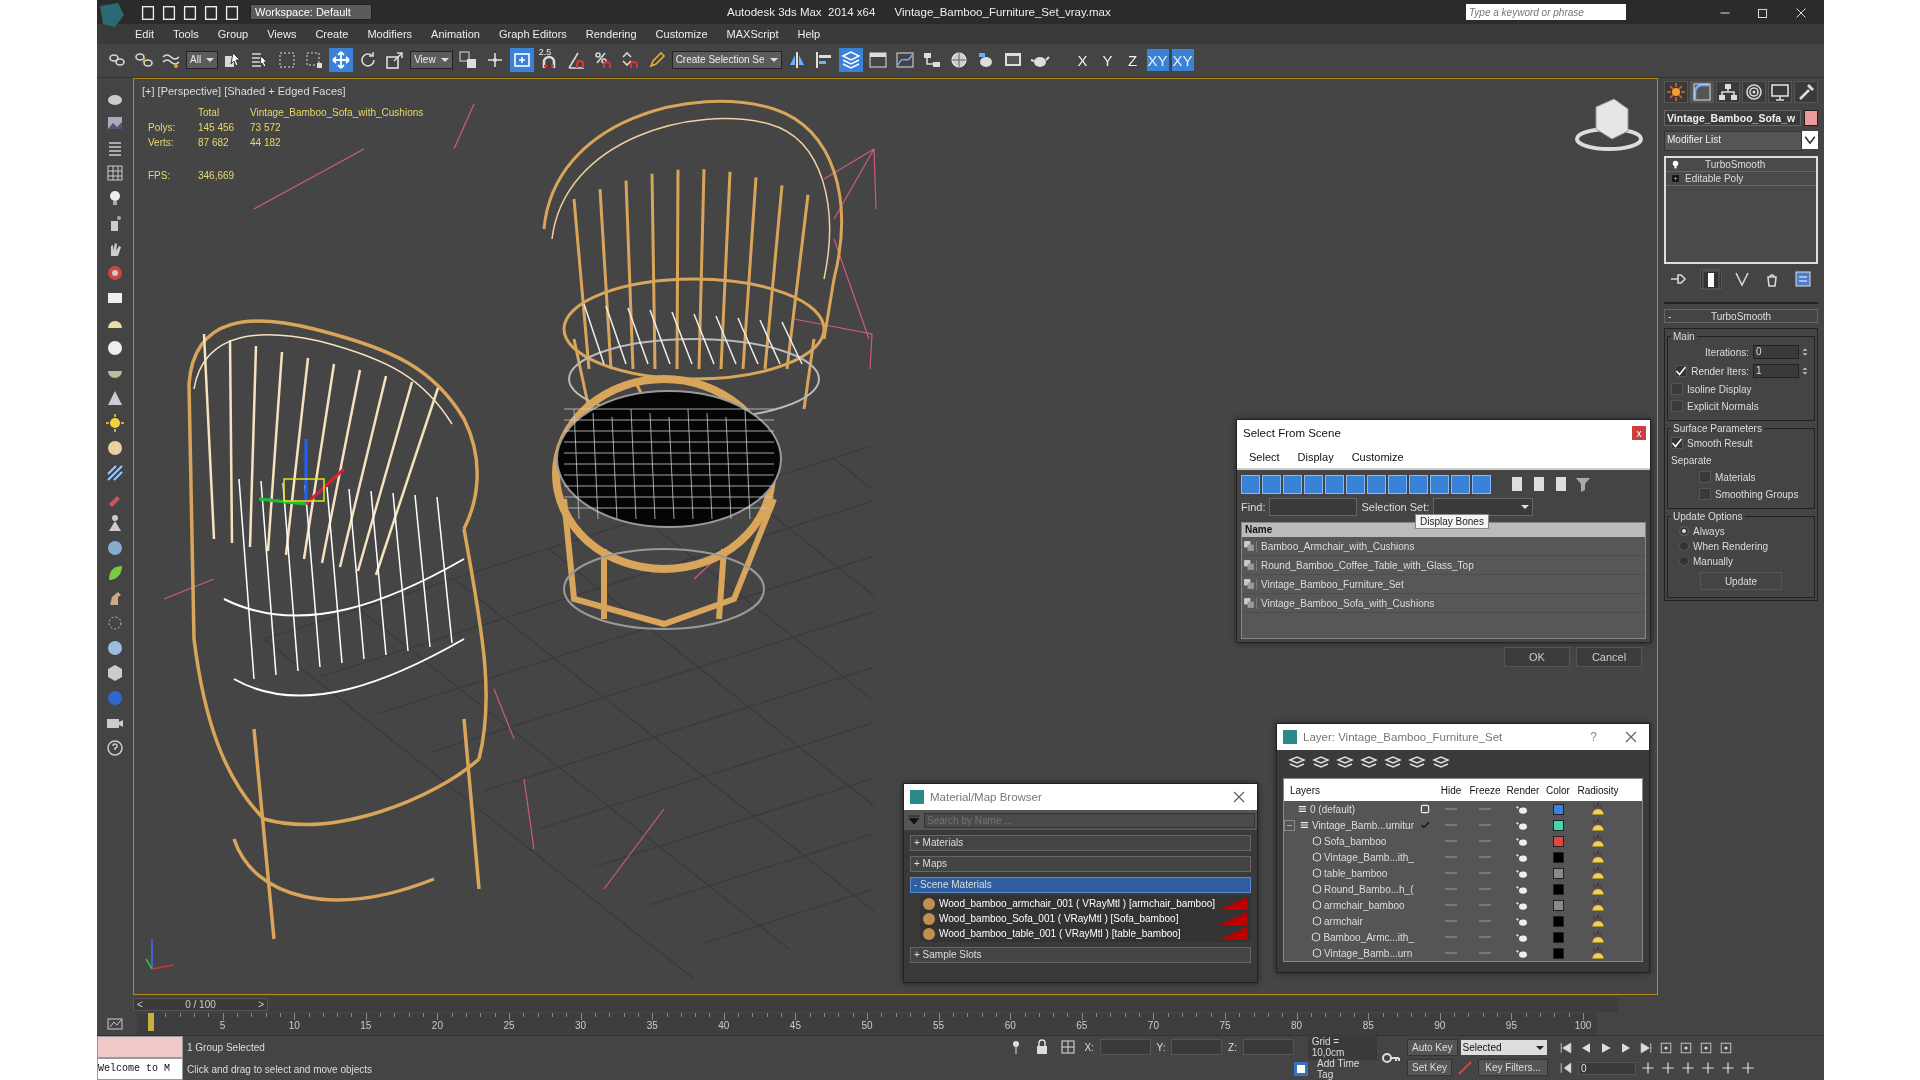 The image size is (1920, 1080). What do you see at coordinates (1483, 507) in the screenshot?
I see `selection-set-dropdown` at bounding box center [1483, 507].